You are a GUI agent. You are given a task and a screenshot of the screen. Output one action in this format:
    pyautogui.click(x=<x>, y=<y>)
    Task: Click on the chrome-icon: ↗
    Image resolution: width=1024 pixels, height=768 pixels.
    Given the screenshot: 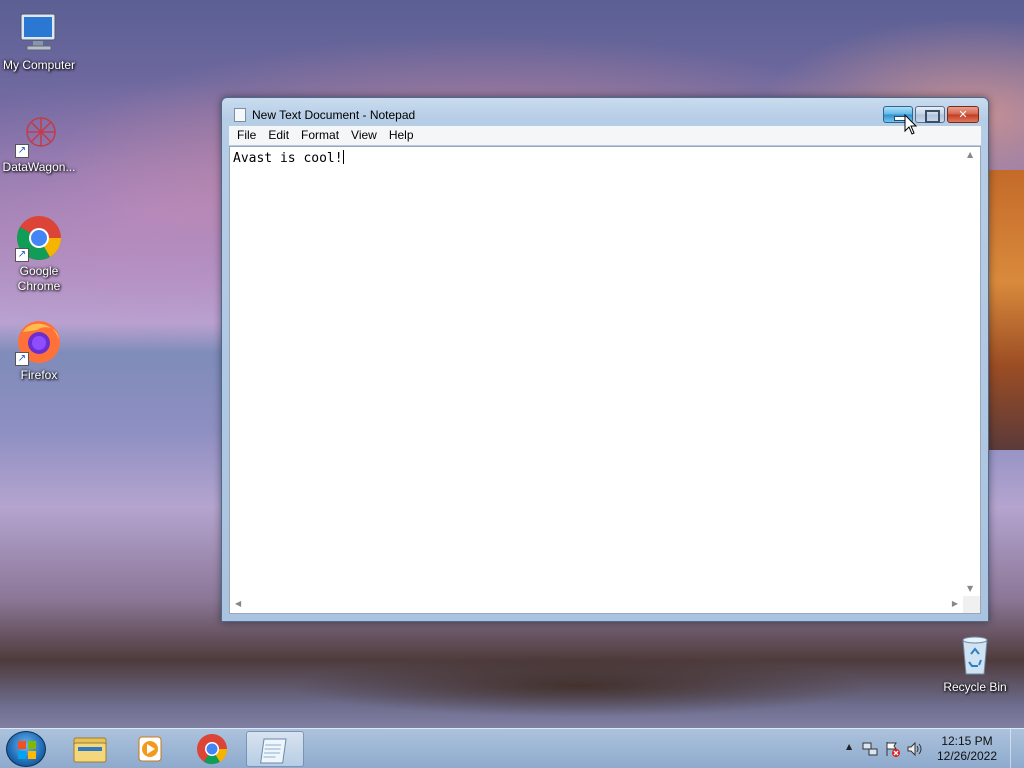 What is the action you would take?
    pyautogui.click(x=39, y=238)
    